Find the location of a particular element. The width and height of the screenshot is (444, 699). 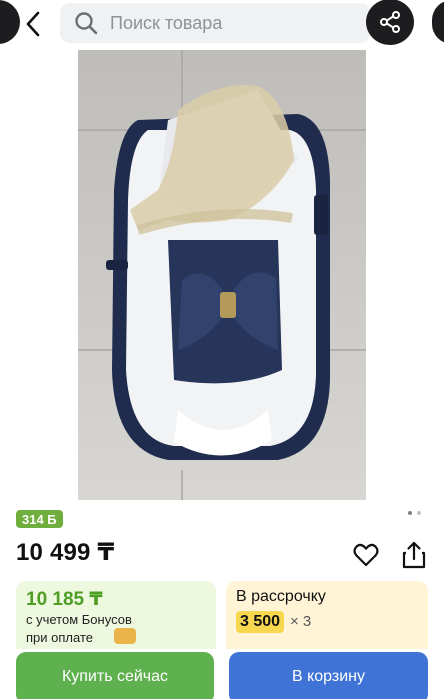

add-to-cart-button: В корзину is located at coordinates (328, 675).